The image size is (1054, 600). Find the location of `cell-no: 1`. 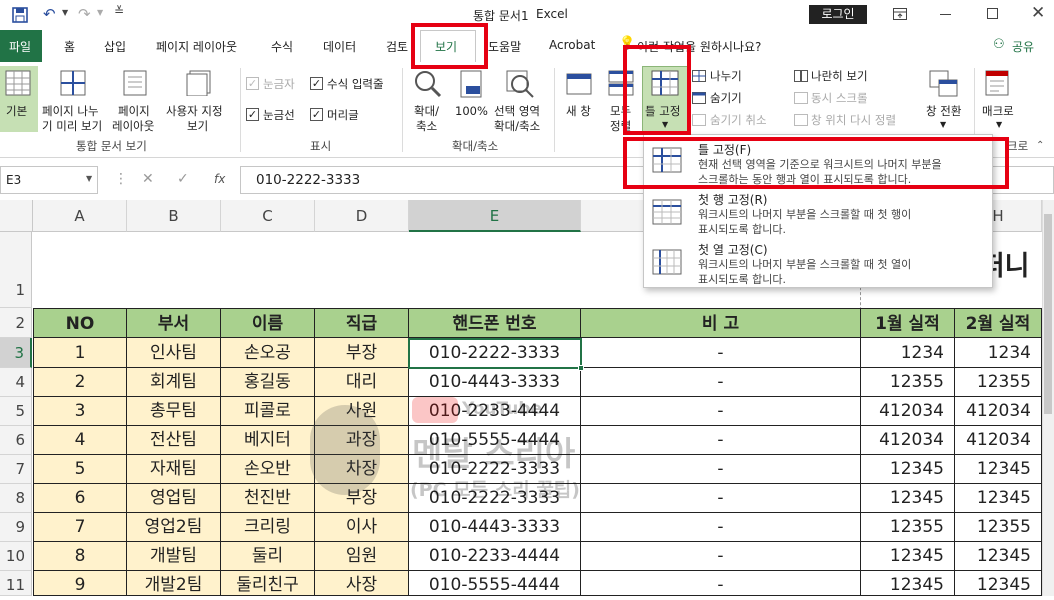

cell-no: 1 is located at coordinates (80, 353).